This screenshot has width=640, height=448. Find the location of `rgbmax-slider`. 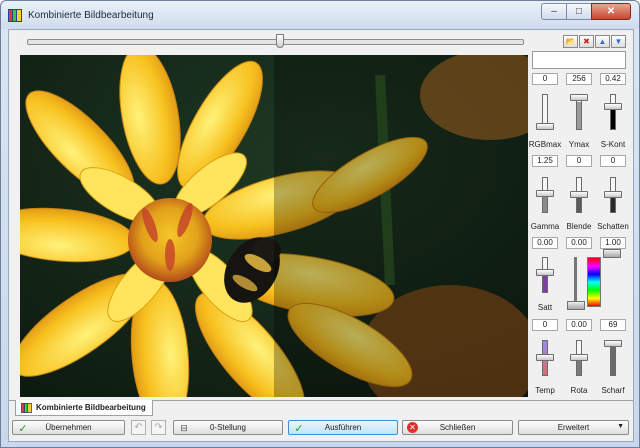

rgbmax-slider is located at coordinates (545, 112).